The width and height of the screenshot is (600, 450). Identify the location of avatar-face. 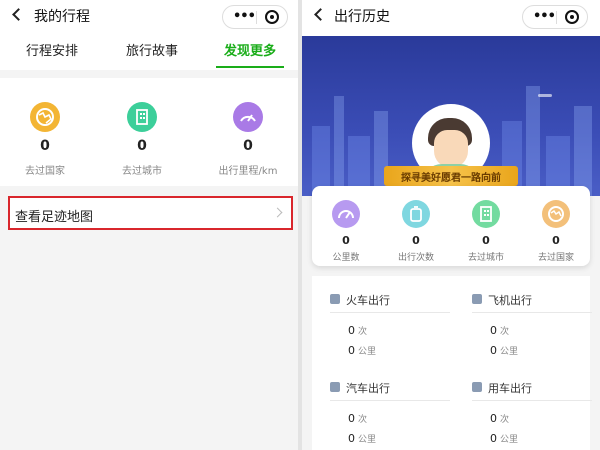
(451, 149).